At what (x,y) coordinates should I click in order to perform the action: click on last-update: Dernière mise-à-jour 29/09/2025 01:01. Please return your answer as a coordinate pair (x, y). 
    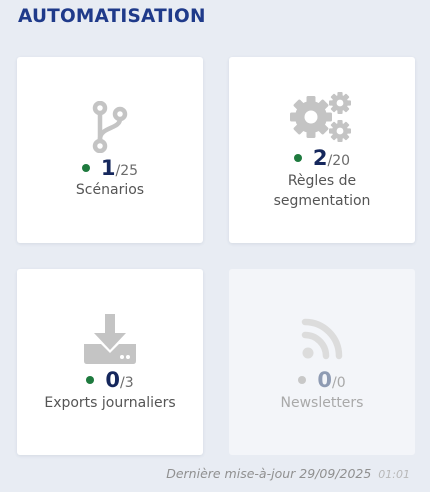
    Looking at the image, I should click on (288, 473).